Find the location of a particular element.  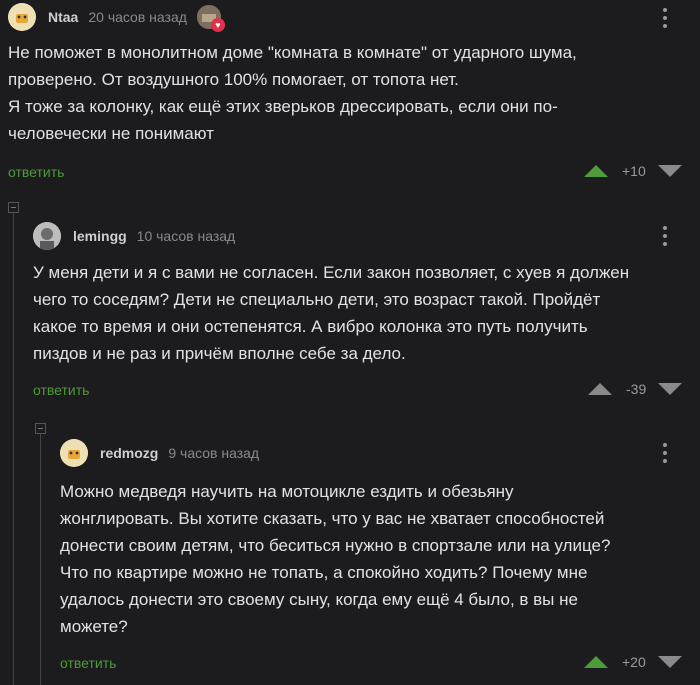

timestamp: 20 часов назад is located at coordinates (137, 17).